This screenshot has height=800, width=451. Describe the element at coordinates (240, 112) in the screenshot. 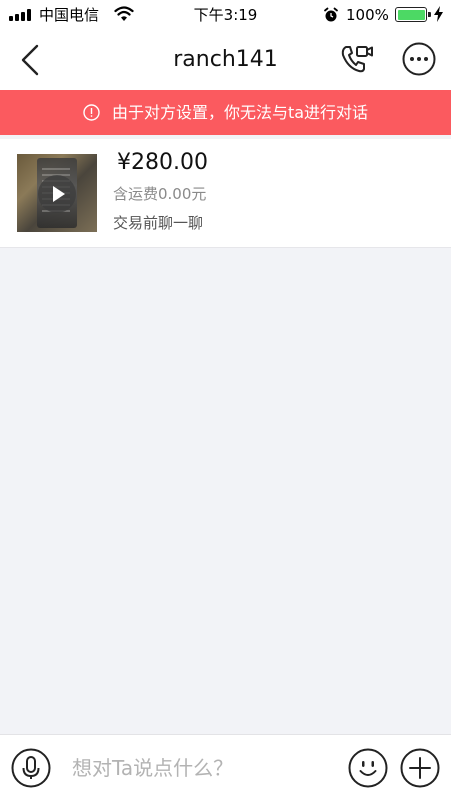

I see `banner-text: 由于对方设置，你无法与ta进行对话` at that location.